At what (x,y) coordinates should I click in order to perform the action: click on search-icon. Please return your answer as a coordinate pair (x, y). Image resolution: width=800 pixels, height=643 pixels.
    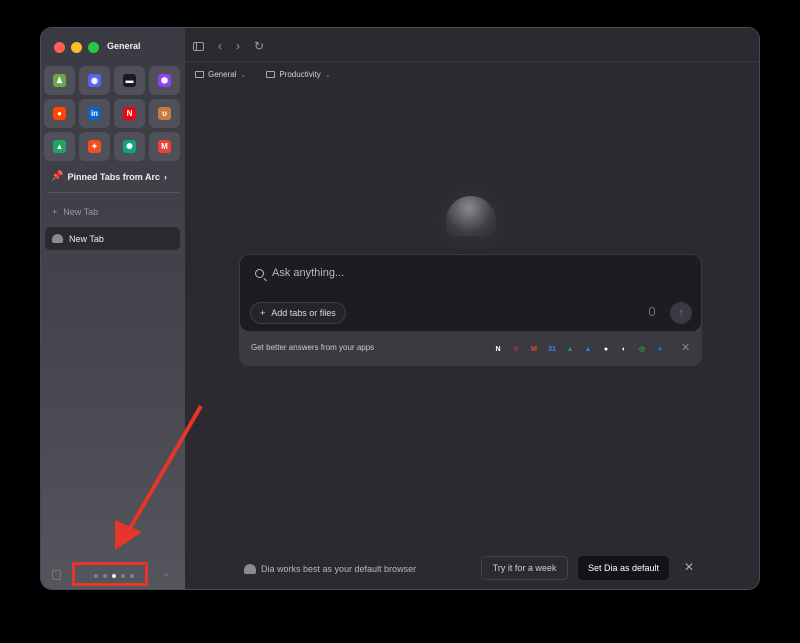
    Looking at the image, I should click on (259, 273).